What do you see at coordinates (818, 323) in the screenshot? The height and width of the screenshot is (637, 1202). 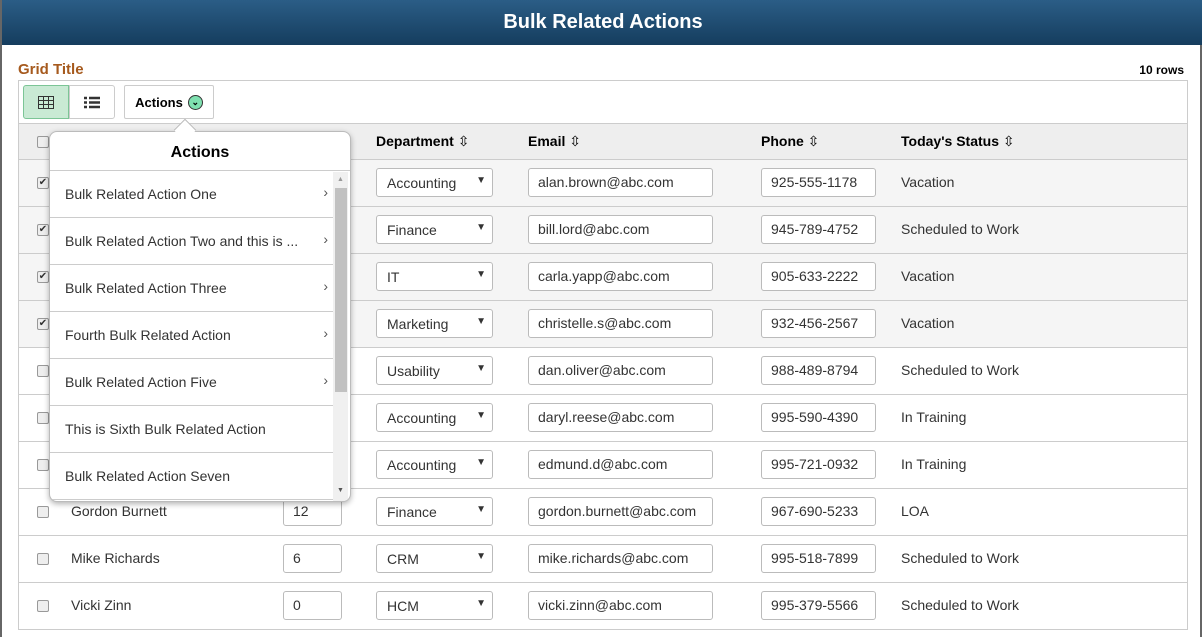 I see `phone-input: 932-456-2567` at bounding box center [818, 323].